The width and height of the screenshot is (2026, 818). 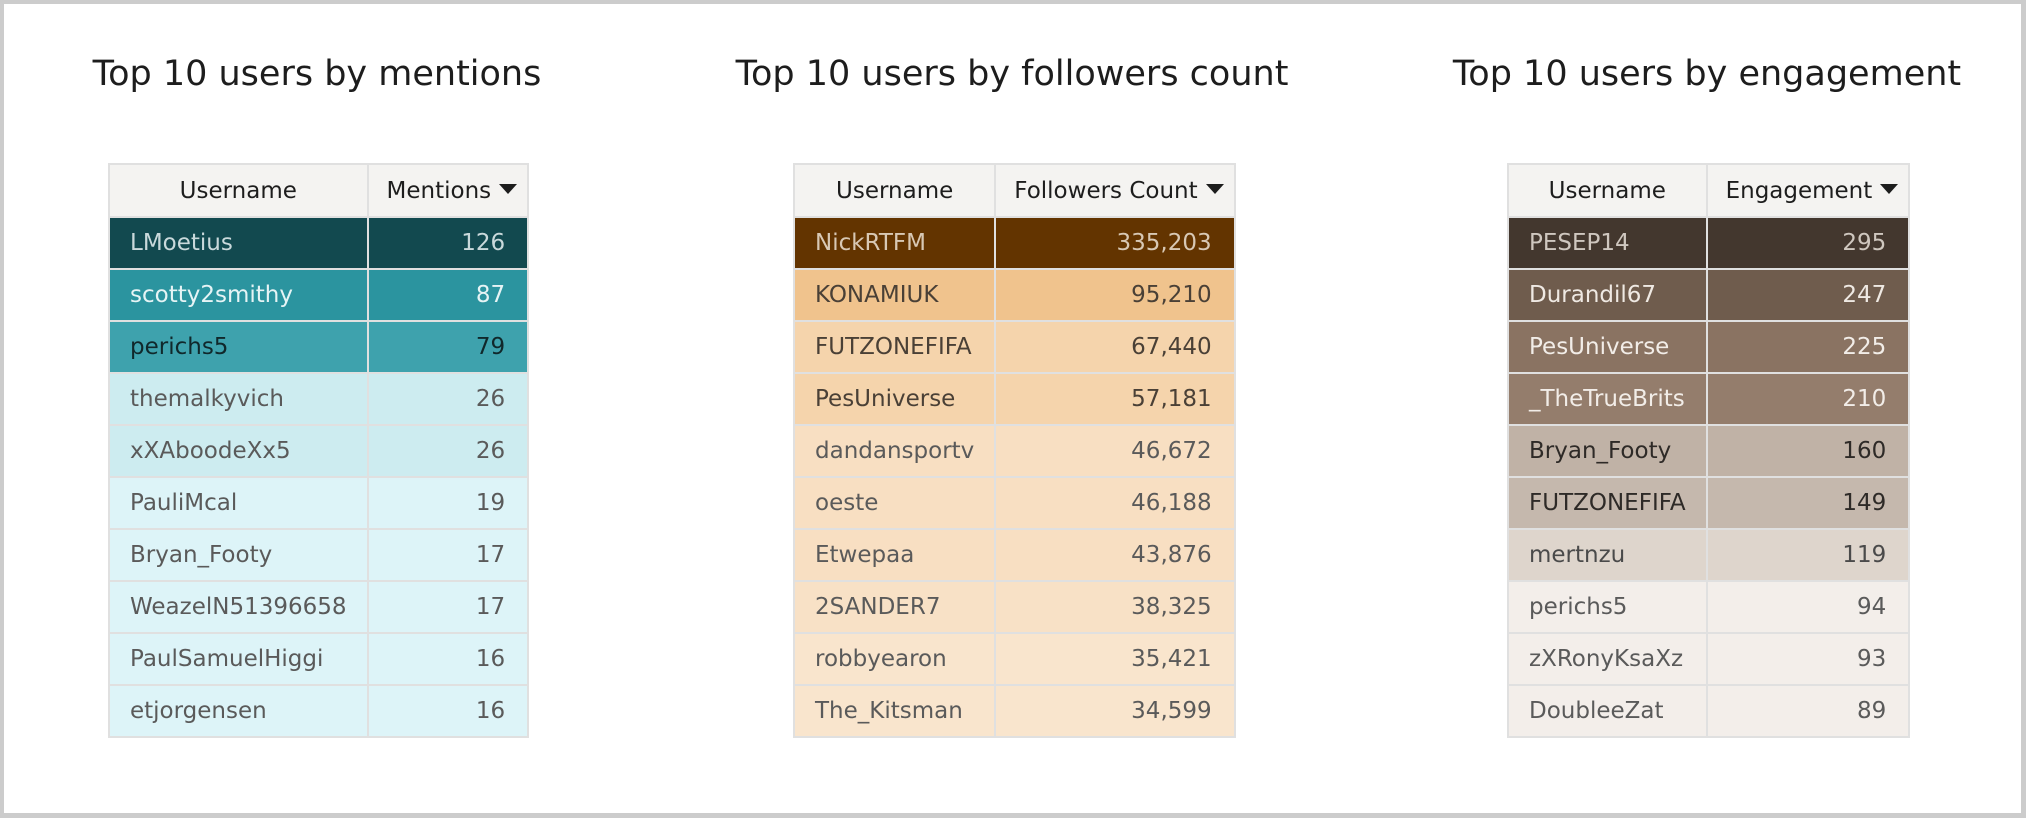 I want to click on table-row: scotty2smithy 87, so click(x=319, y=295).